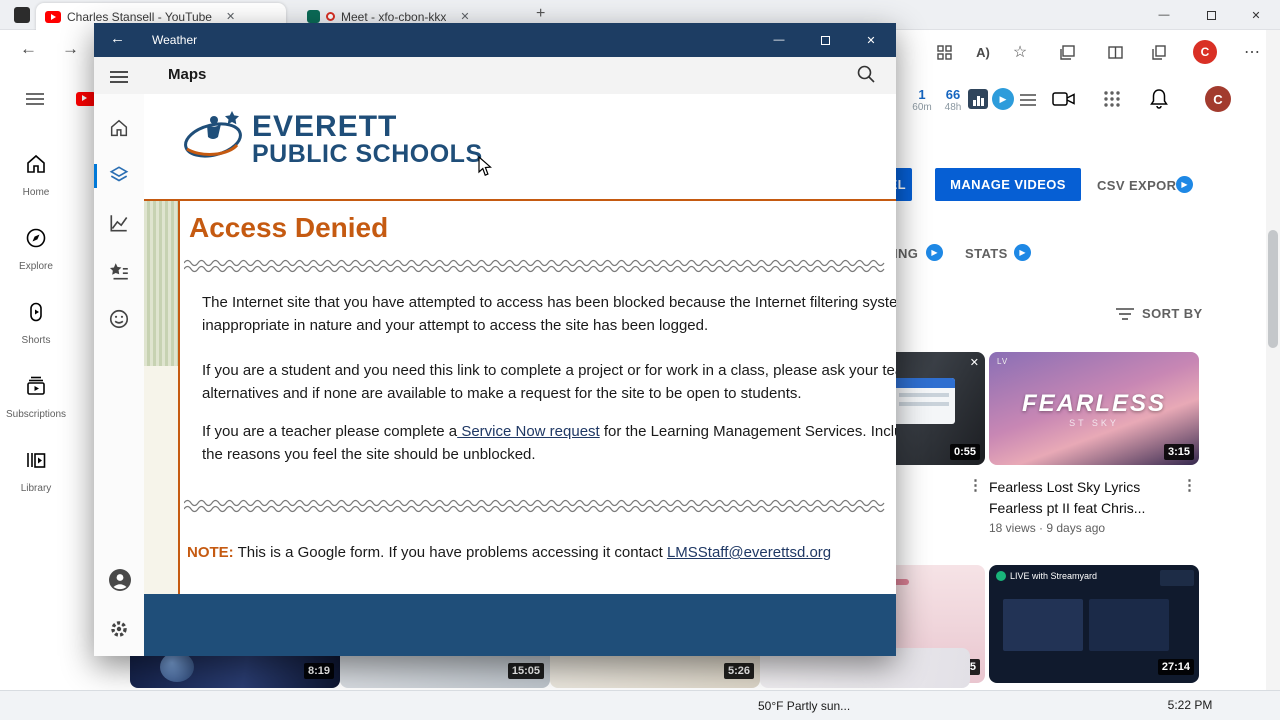 This screenshot has width=1280, height=720. I want to click on play-tutorial-icon: ▶, so click(1003, 99).